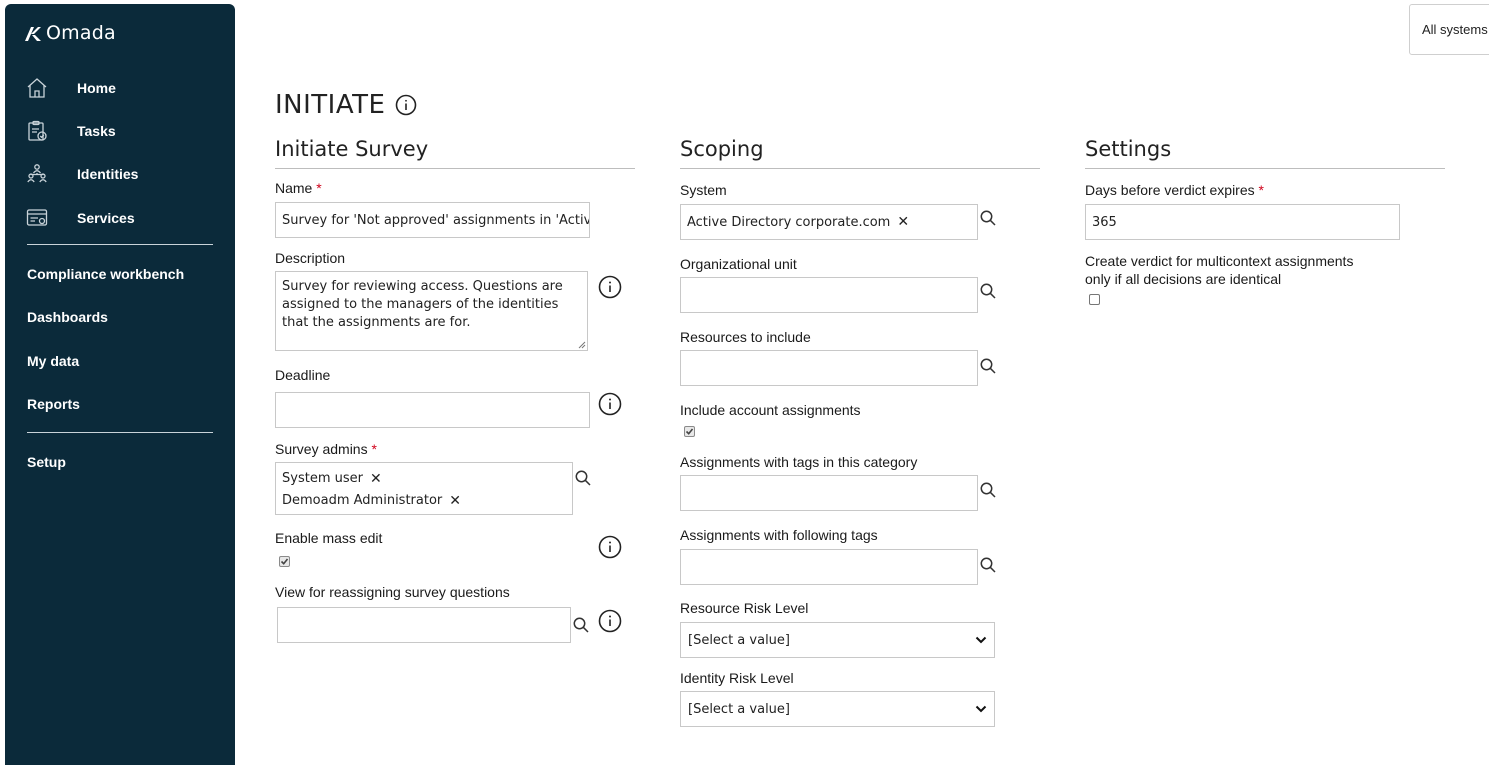 The height and width of the screenshot is (765, 1489). Describe the element at coordinates (392, 592) in the screenshot. I see `reassign-view-label: View for reassigning survey questions` at that location.